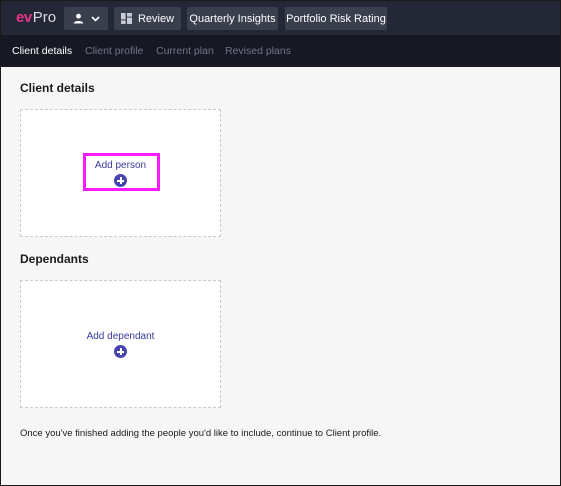 The image size is (561, 486). Describe the element at coordinates (185, 51) in the screenshot. I see `tab-current-plan: Current plan` at that location.